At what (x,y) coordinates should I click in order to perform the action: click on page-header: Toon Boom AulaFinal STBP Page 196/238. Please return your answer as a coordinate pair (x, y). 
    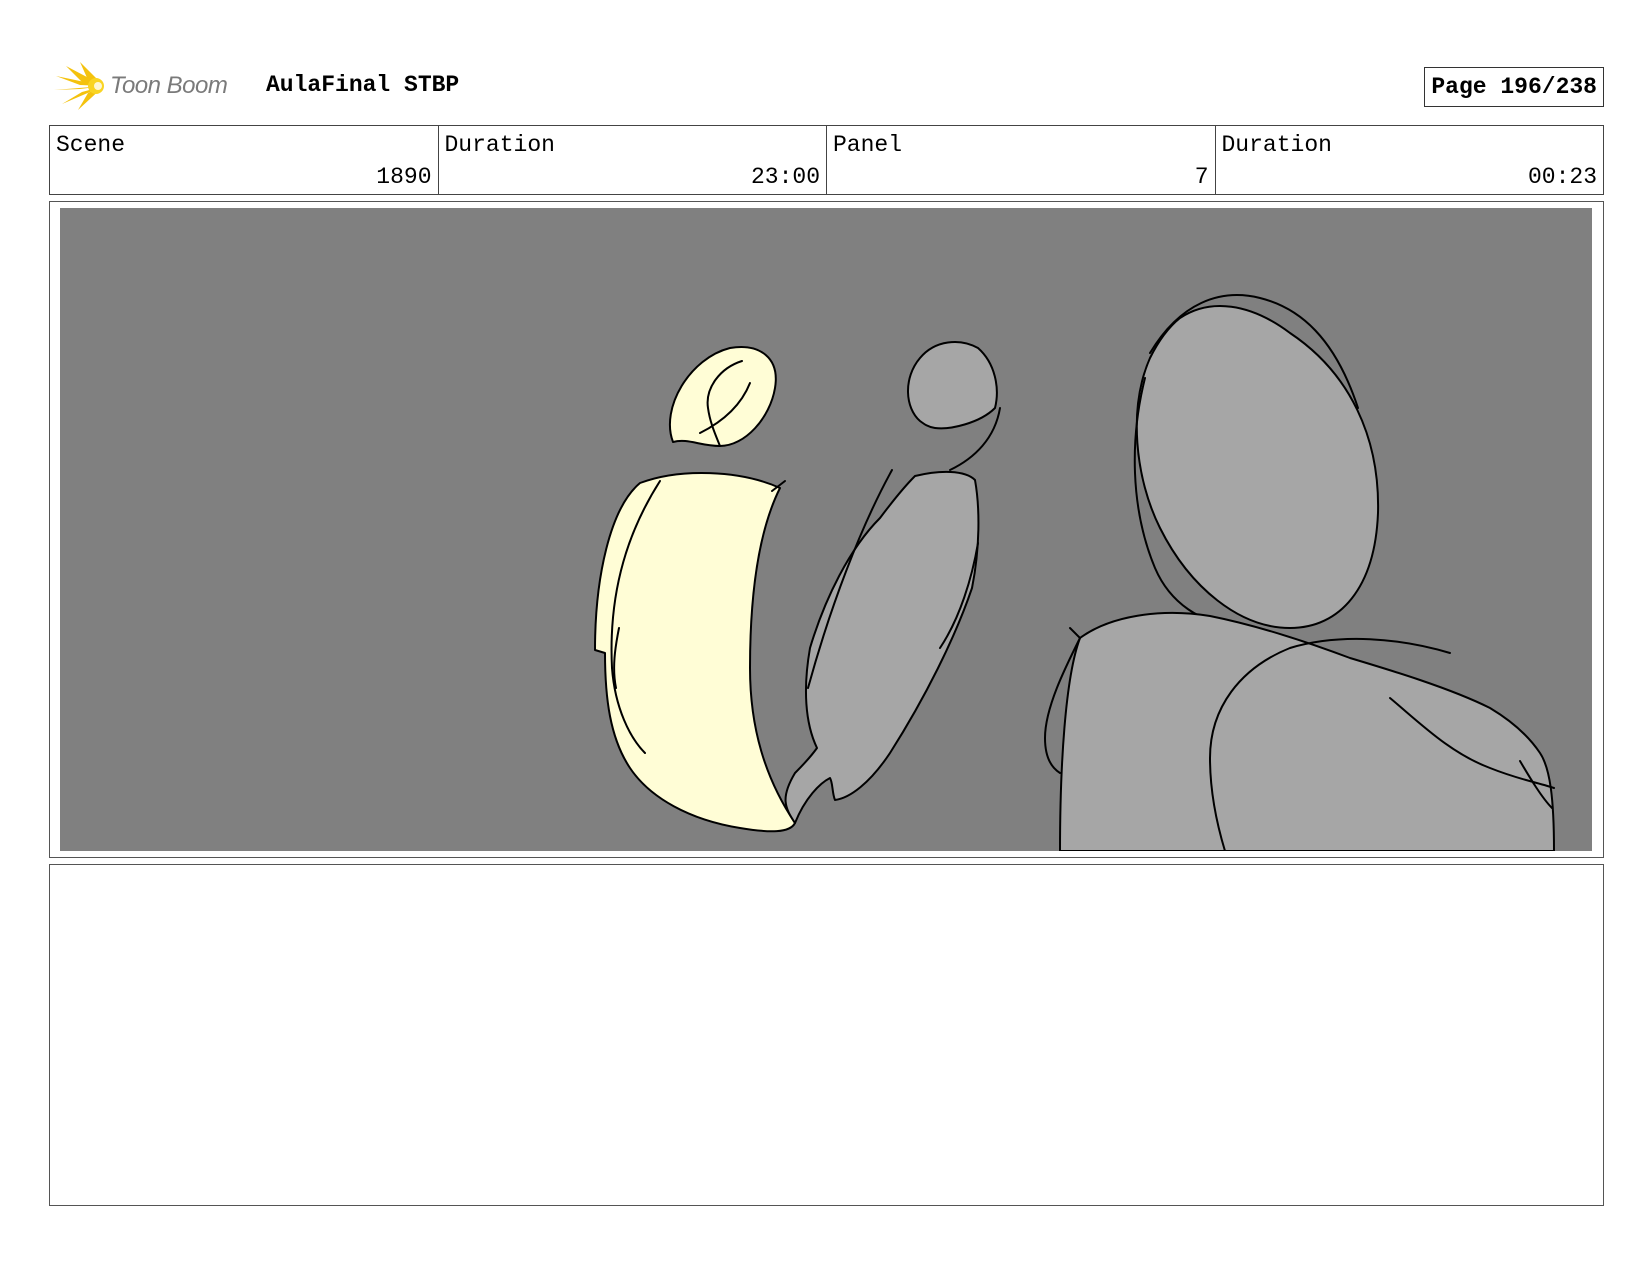
    Looking at the image, I should click on (827, 84).